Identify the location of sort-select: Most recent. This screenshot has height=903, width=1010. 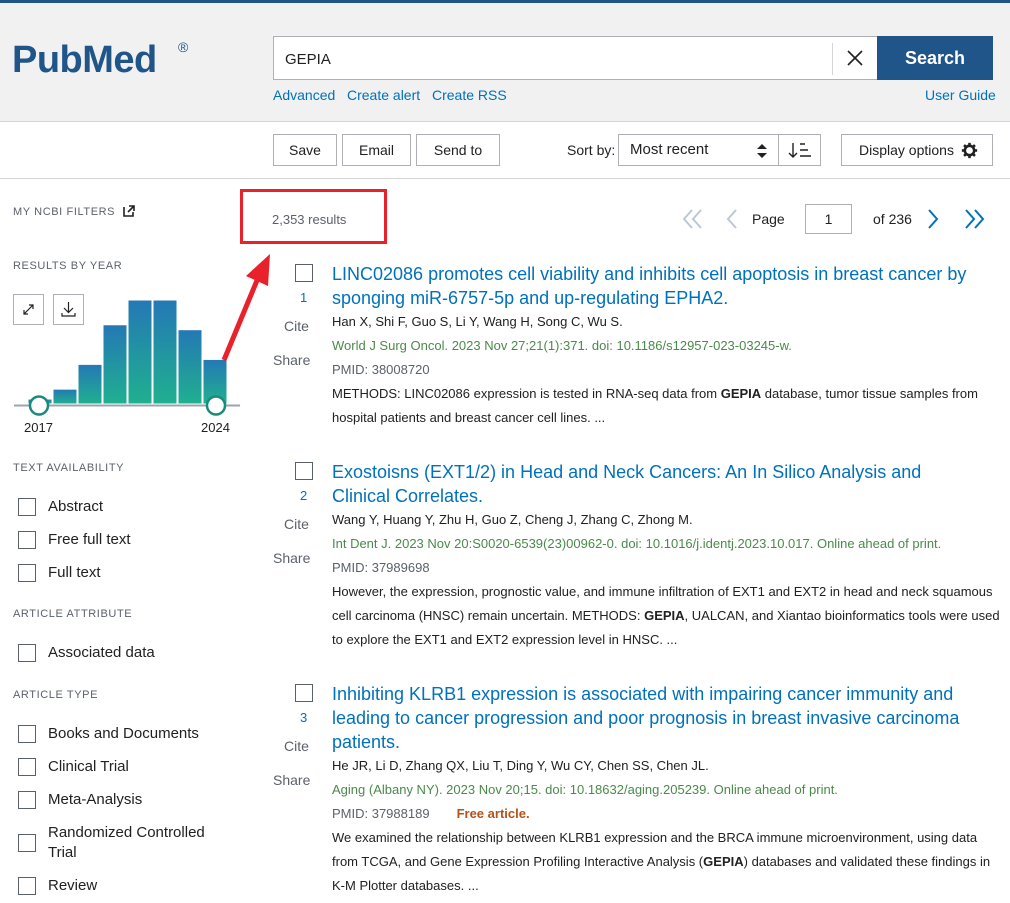
(698, 150).